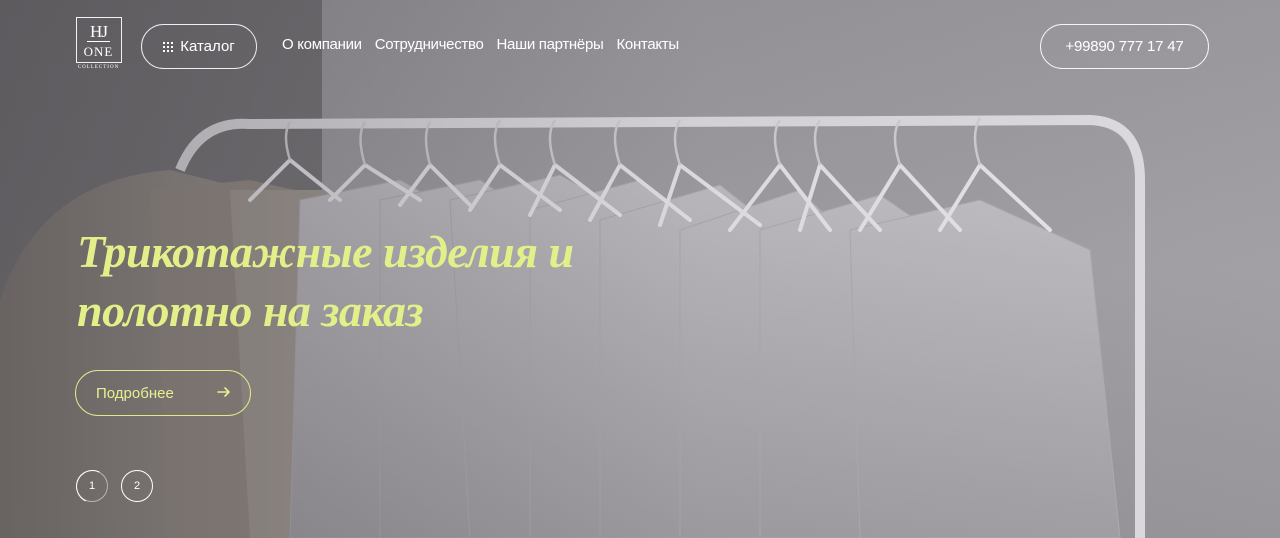  What do you see at coordinates (322, 44) in the screenshot?
I see `nav-item-about: О компании` at bounding box center [322, 44].